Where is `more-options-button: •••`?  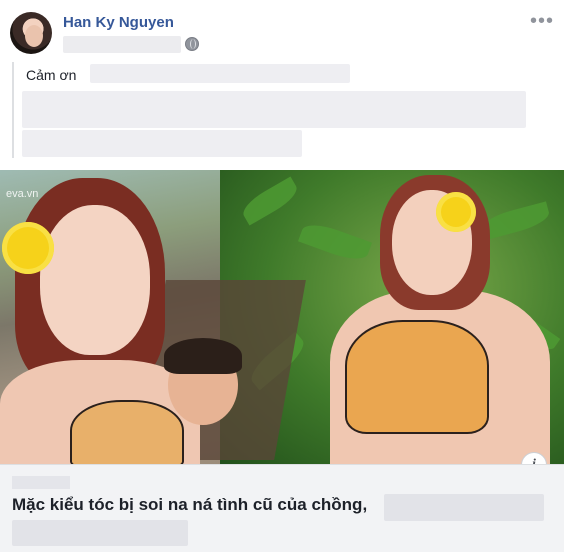 more-options-button: ••• is located at coordinates (542, 21).